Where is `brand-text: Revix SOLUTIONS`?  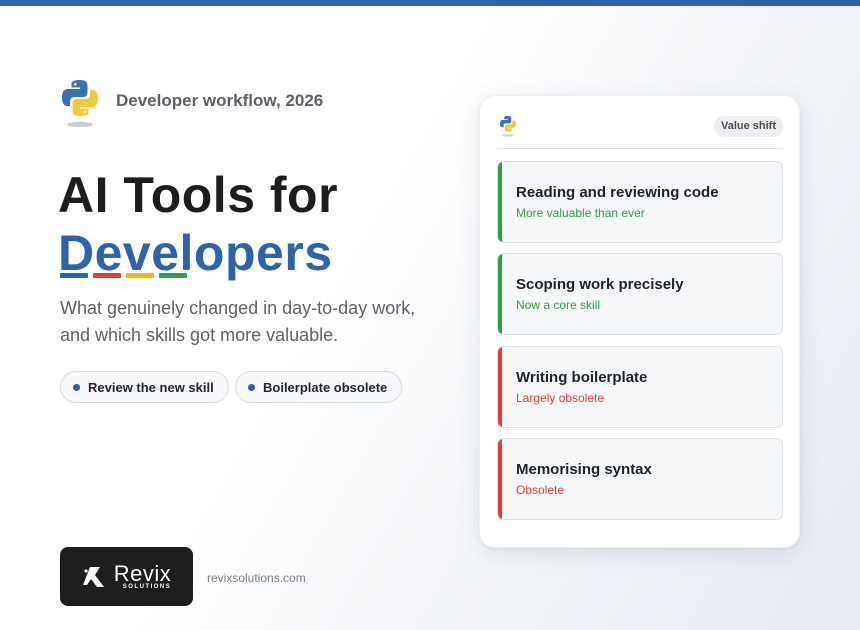 brand-text: Revix SOLUTIONS is located at coordinates (142, 575).